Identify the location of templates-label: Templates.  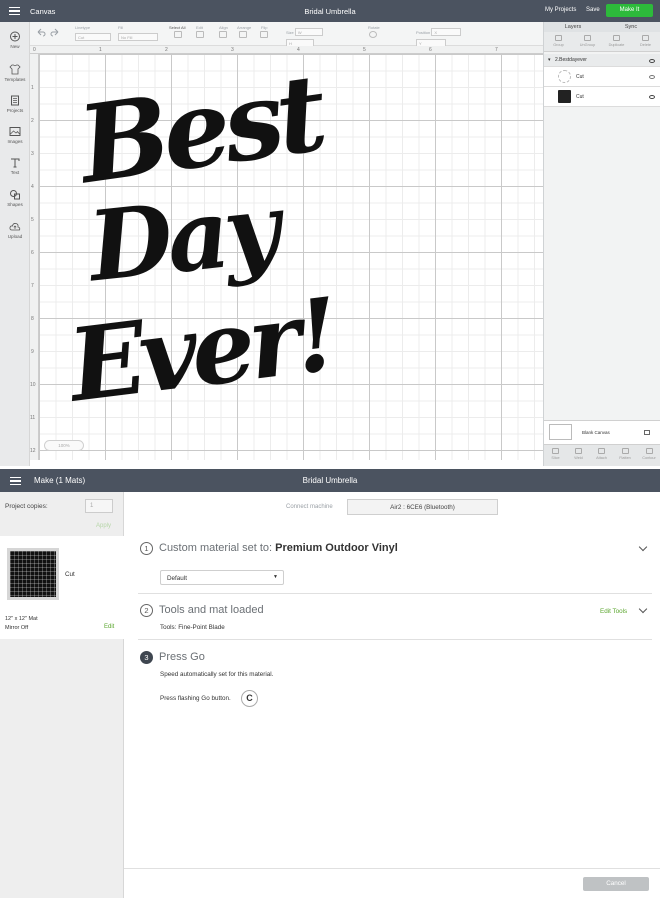
(15, 79).